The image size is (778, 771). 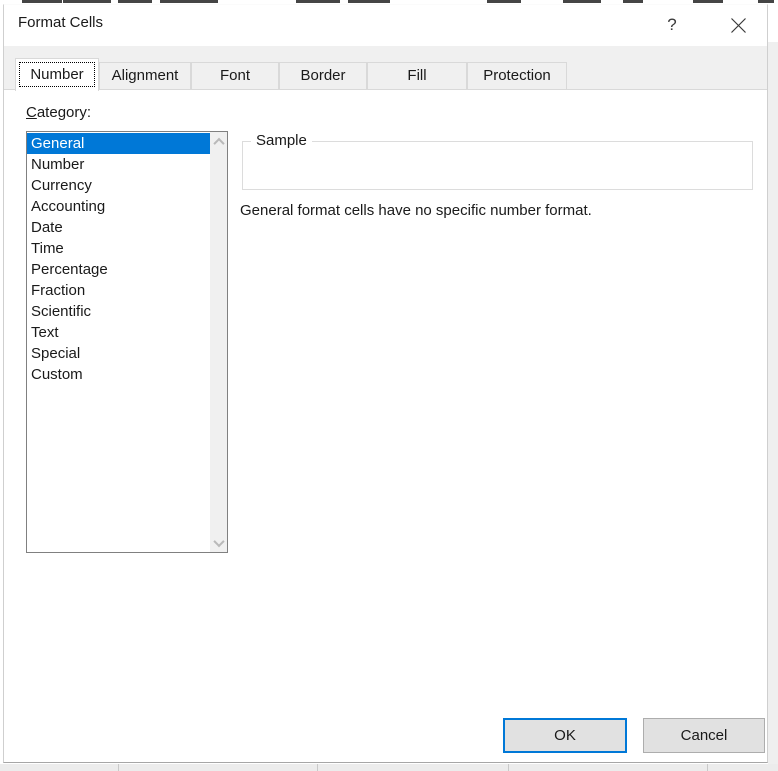 I want to click on close-button, so click(x=738, y=25).